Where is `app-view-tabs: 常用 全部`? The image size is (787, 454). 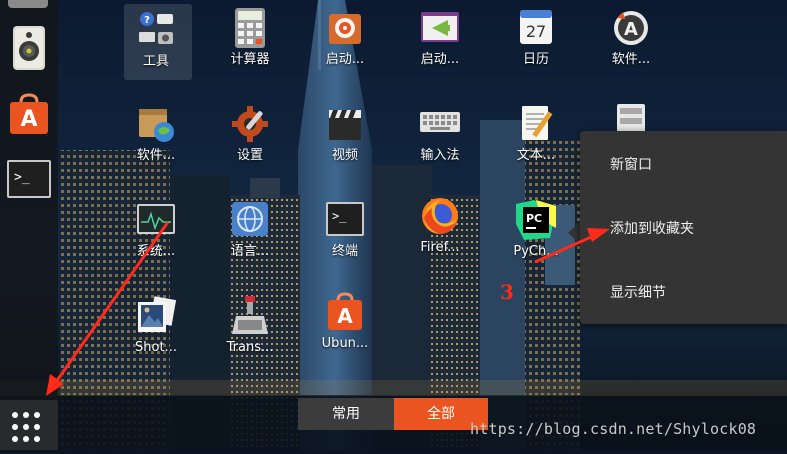
app-view-tabs: 常用 全部 is located at coordinates (393, 414).